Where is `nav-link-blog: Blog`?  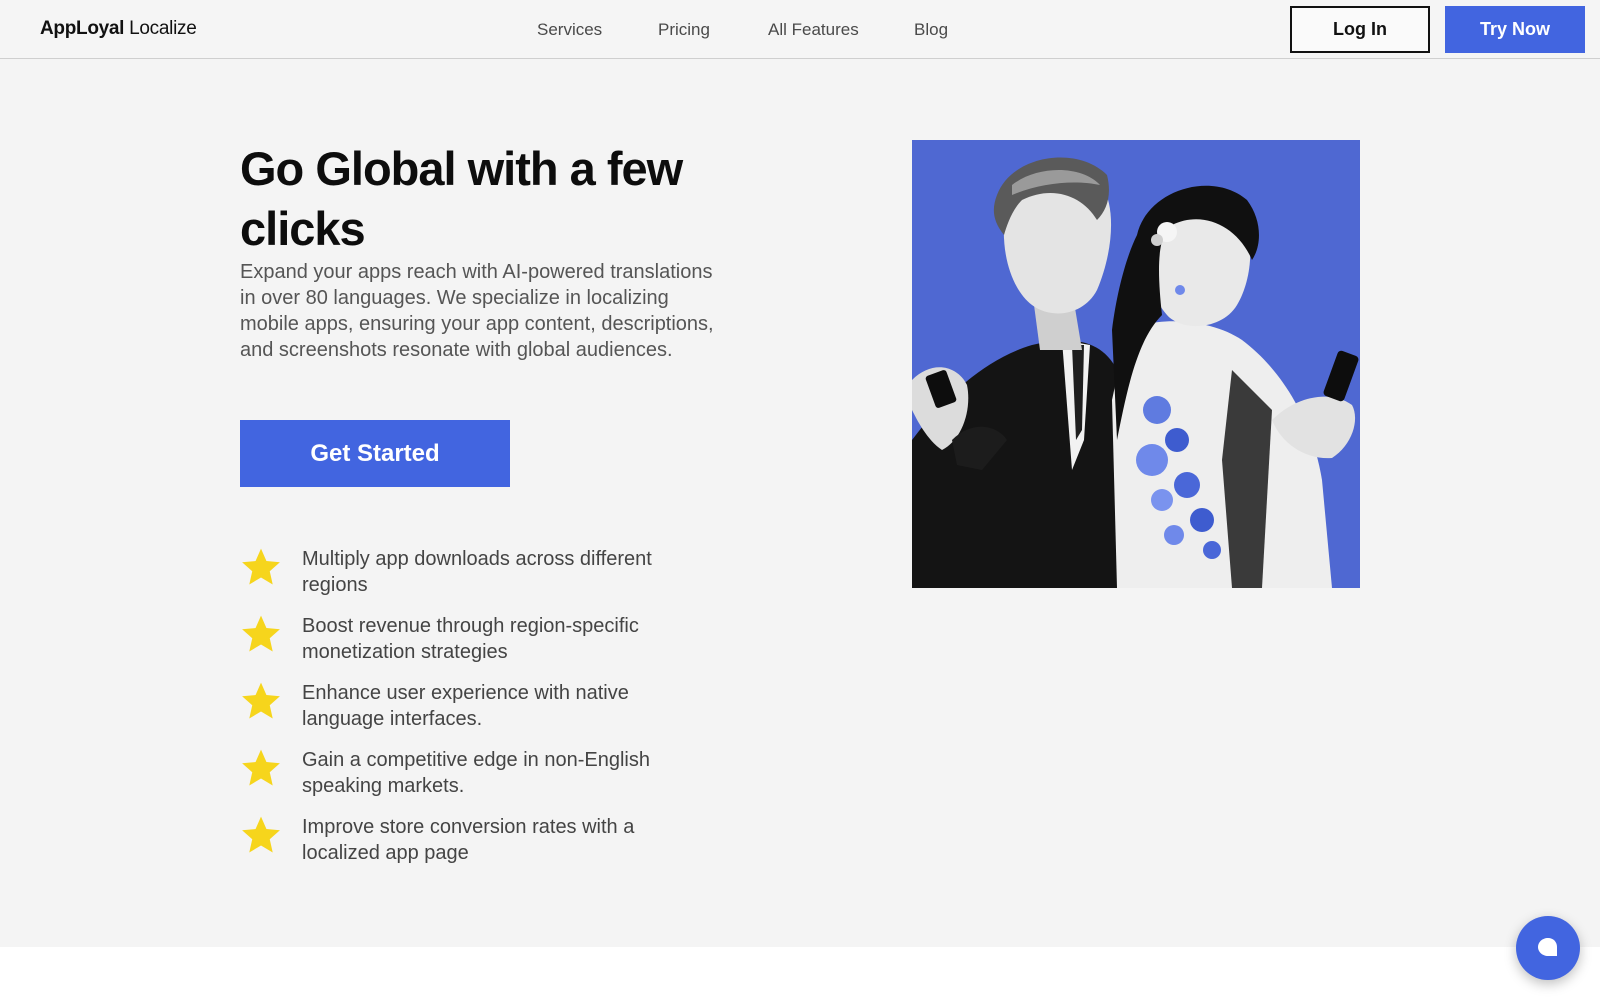
nav-link-blog: Blog is located at coordinates (931, 30).